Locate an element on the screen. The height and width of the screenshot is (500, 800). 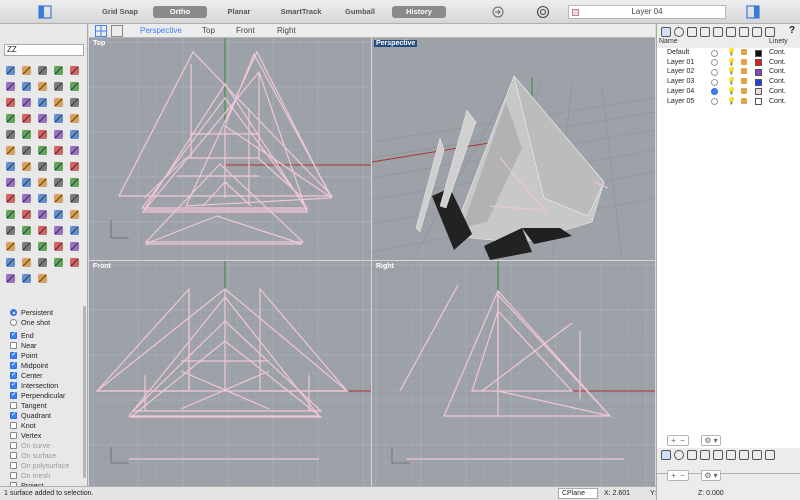
render-tool-icon is located at coordinates (74, 198).